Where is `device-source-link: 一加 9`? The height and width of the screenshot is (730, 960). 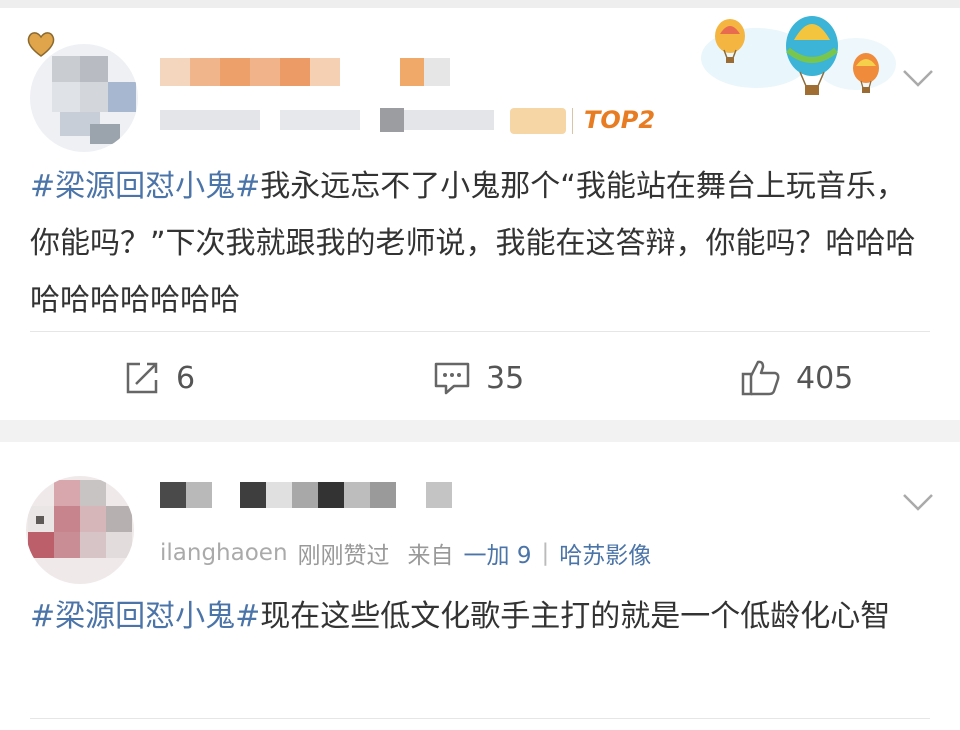
device-source-link: 一加 9 is located at coordinates (498, 553).